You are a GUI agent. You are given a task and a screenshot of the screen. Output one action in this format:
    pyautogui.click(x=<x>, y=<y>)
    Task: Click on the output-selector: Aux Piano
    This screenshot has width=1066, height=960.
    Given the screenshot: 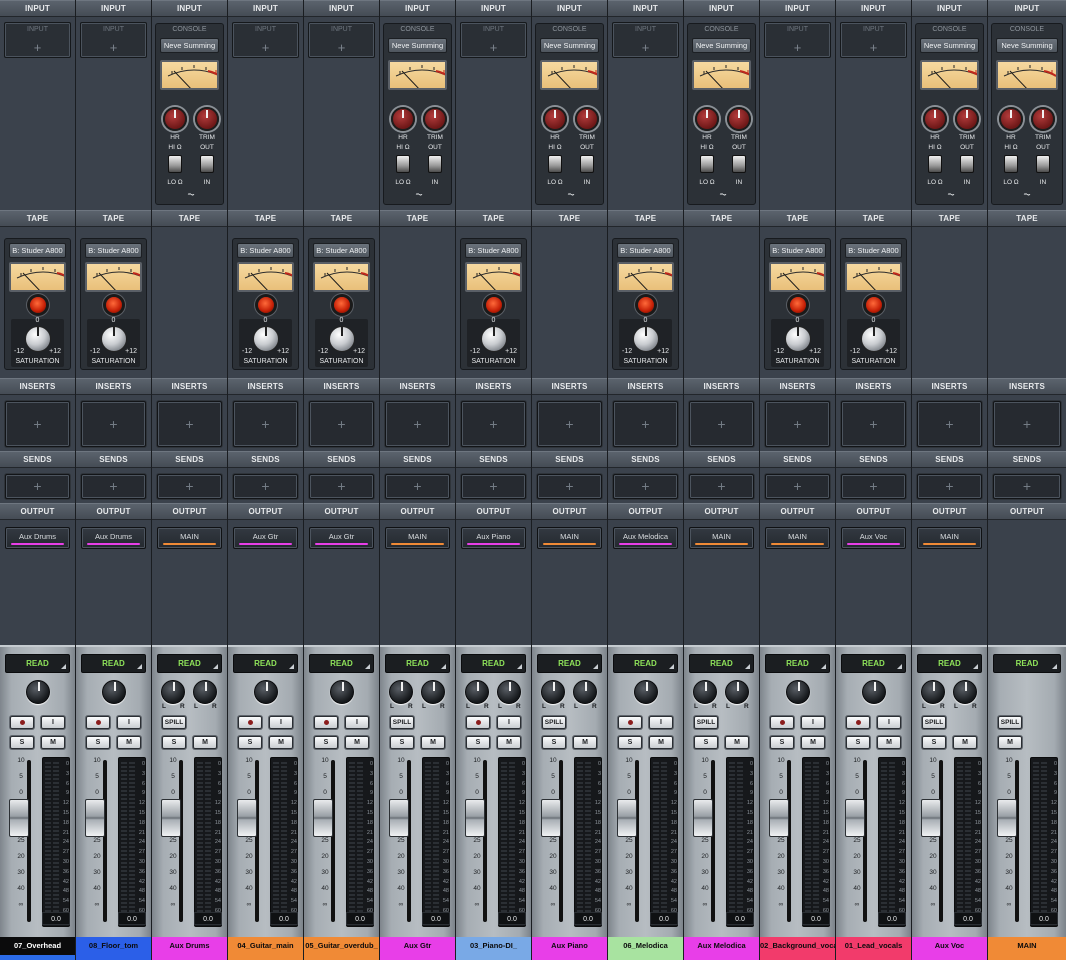 What is the action you would take?
    pyautogui.click(x=493, y=538)
    